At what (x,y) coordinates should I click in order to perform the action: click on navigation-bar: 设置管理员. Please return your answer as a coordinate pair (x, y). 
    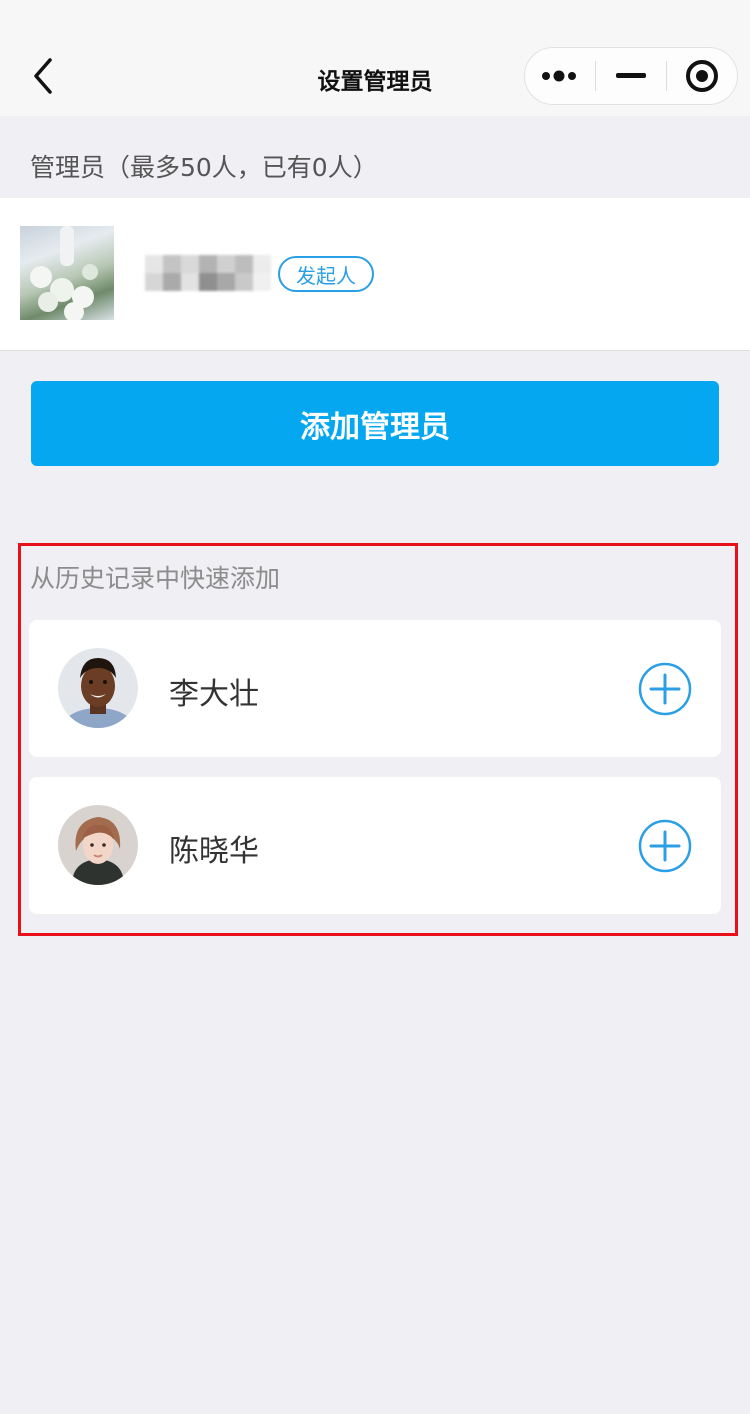
    Looking at the image, I should click on (375, 58).